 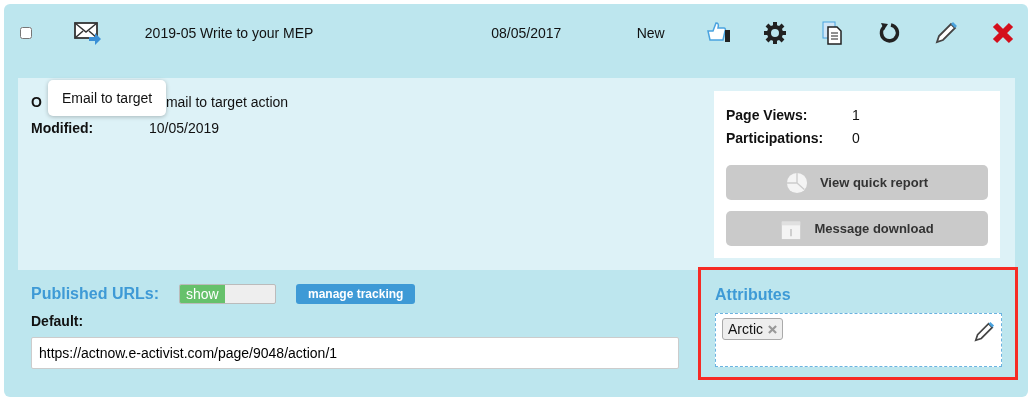 What do you see at coordinates (63, 128) in the screenshot?
I see `detail-label: Modified:` at bounding box center [63, 128].